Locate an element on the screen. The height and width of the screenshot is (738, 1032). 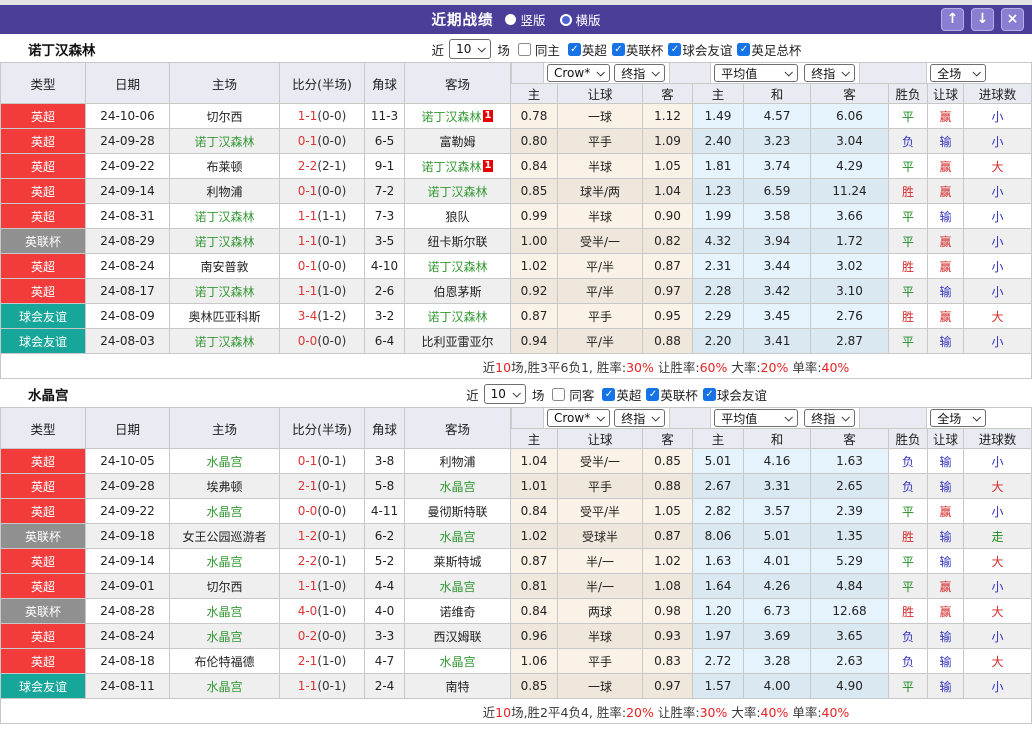
odds-ah-home: 0.85 is located at coordinates (534, 686).